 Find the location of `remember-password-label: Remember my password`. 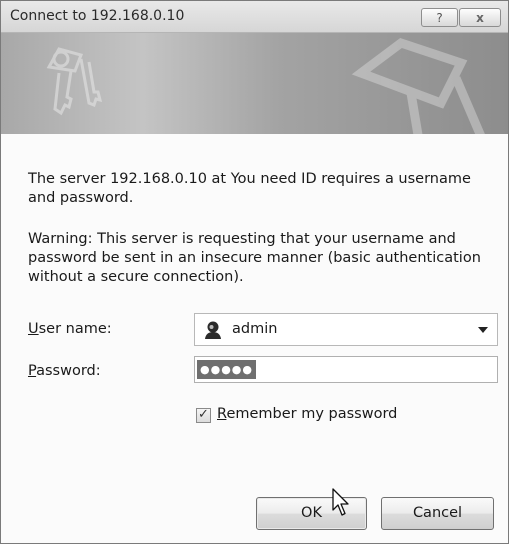

remember-password-label: Remember my password is located at coordinates (307, 414).